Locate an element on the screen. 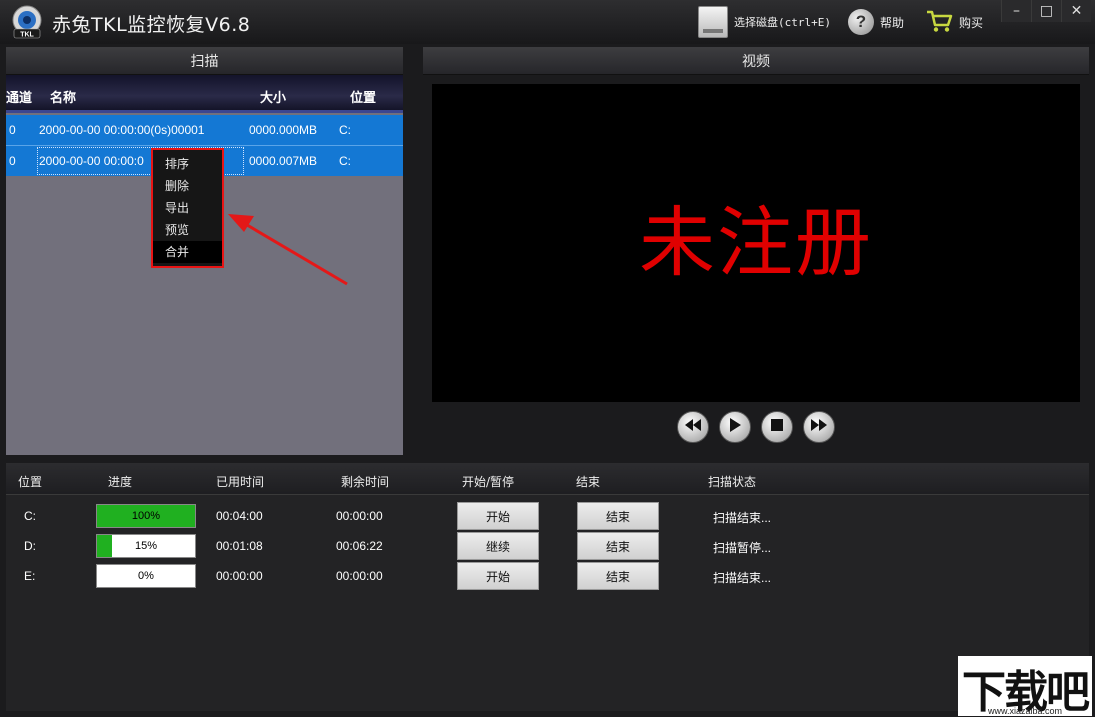 The width and height of the screenshot is (1095, 717). select-disk-button: 选择磁盘(ctrl+E) is located at coordinates (764, 22).